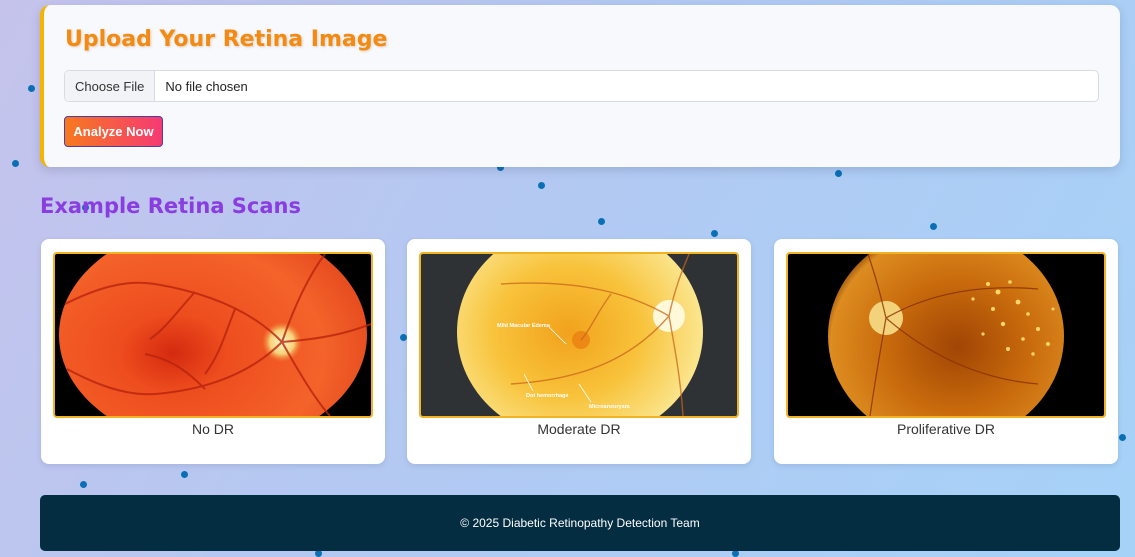 This screenshot has width=1135, height=557. Describe the element at coordinates (110, 86) in the screenshot. I see `choose-file-button: Choose File` at that location.